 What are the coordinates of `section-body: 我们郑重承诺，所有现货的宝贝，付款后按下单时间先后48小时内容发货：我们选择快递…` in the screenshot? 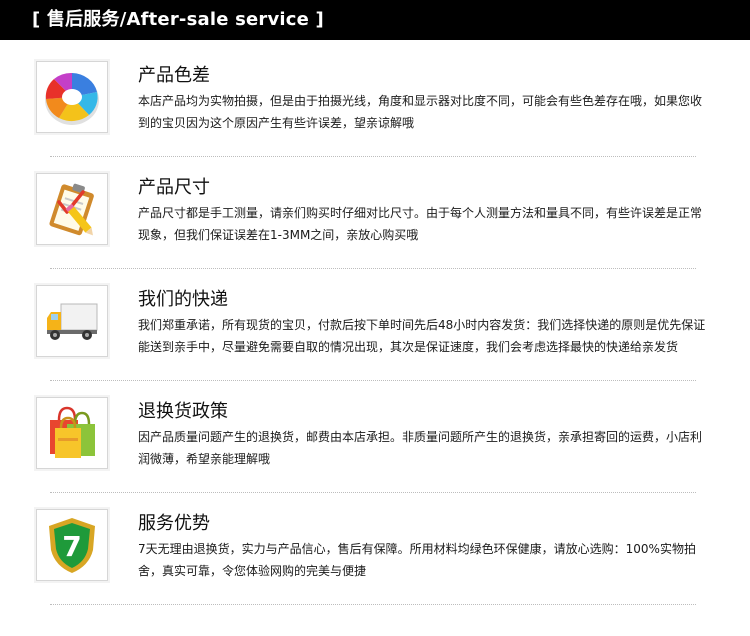 It's located at (422, 336).